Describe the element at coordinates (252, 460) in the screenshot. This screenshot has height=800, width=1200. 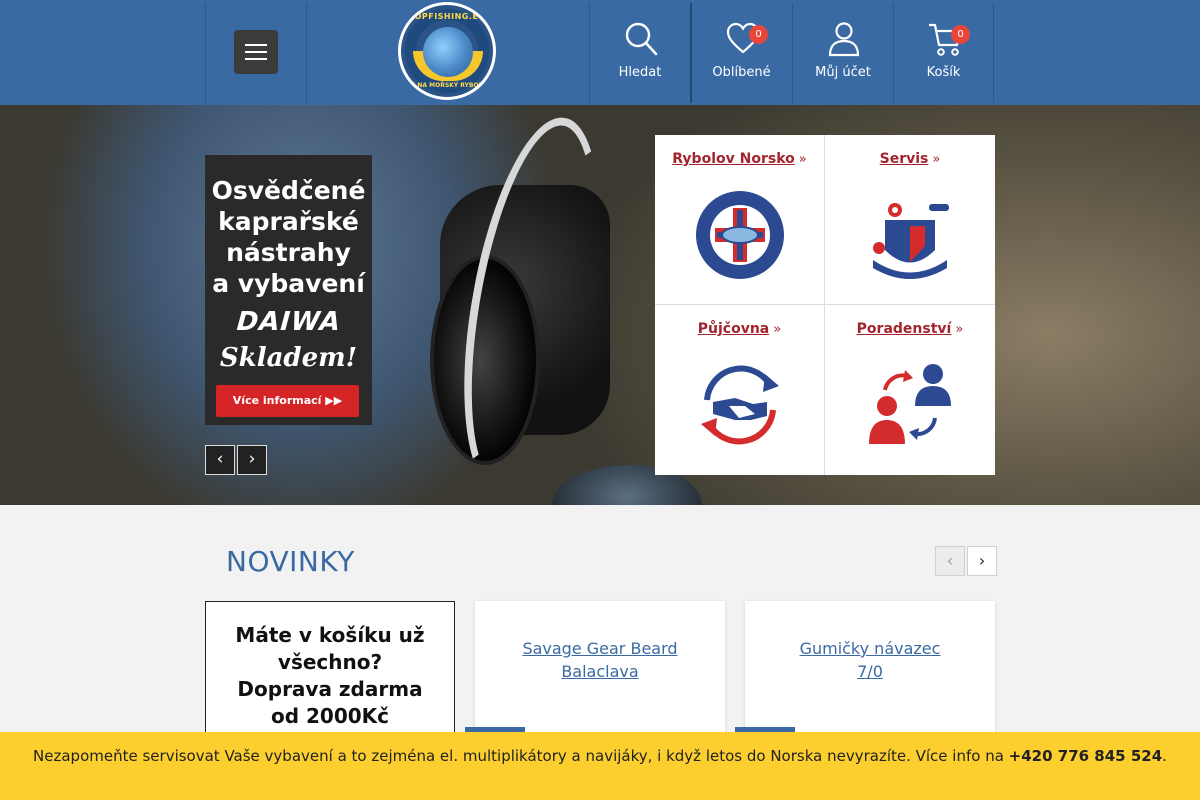
I see `slider-next-button: ›` at that location.